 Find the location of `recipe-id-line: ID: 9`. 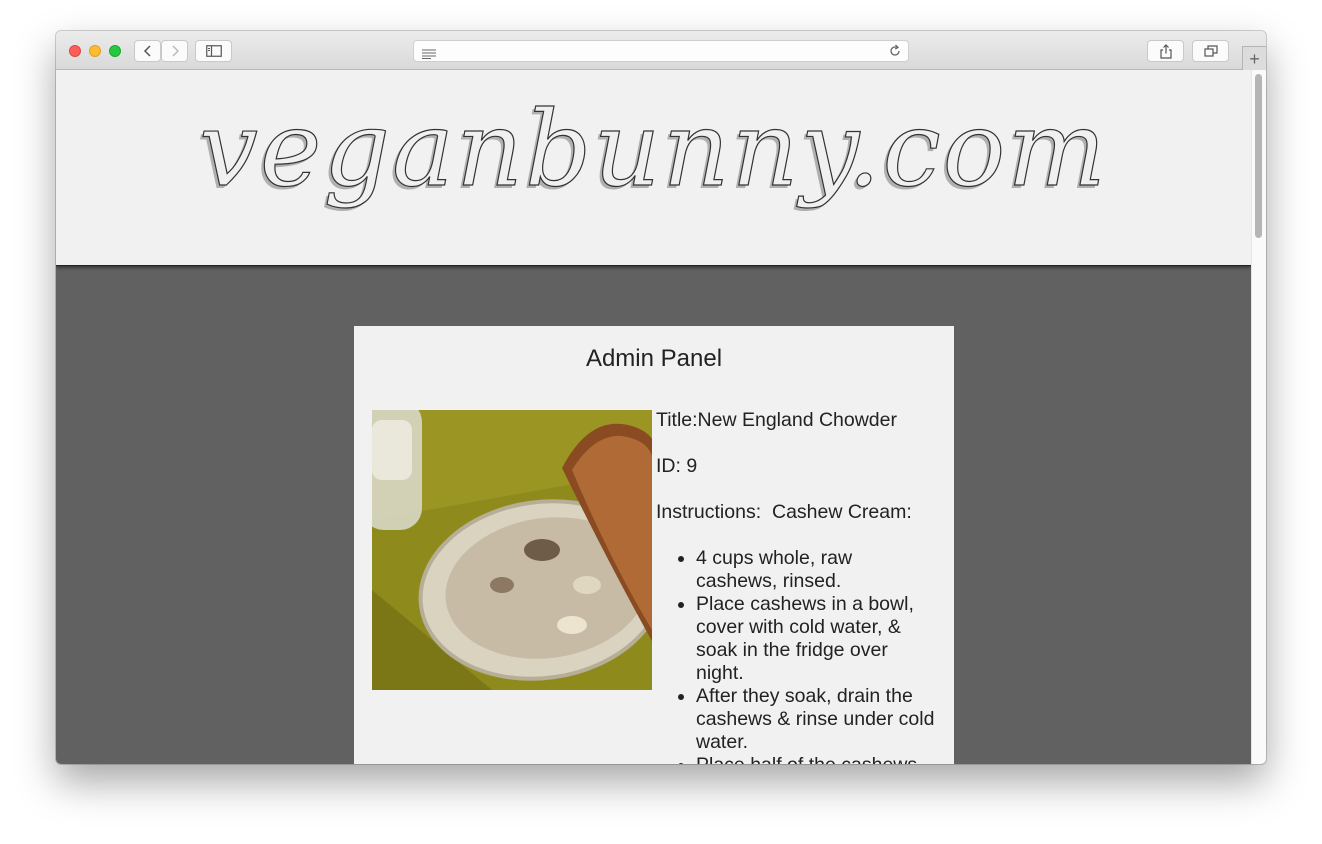

recipe-id-line: ID: 9 is located at coordinates (796, 466).